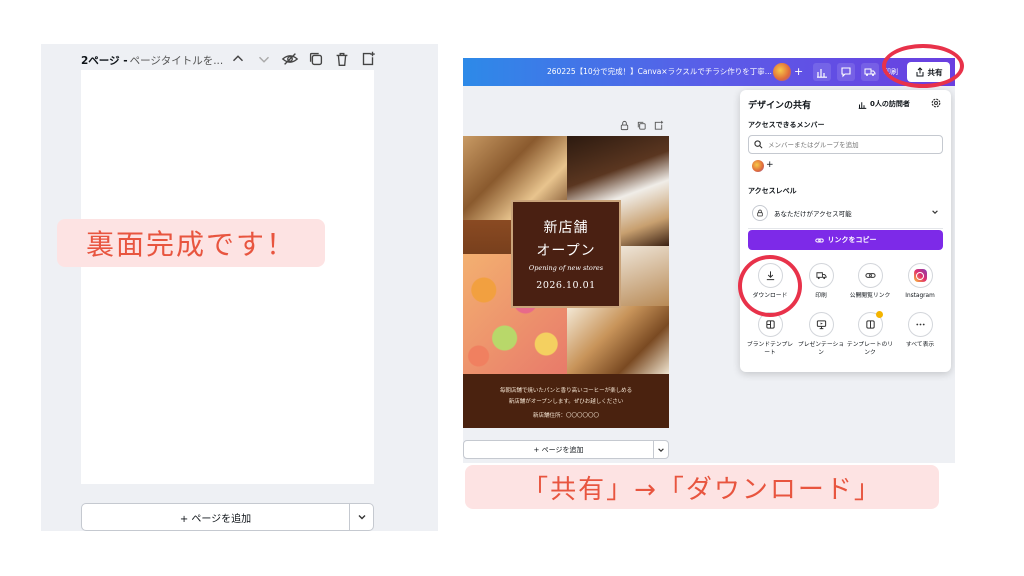 The width and height of the screenshot is (1024, 576). What do you see at coordinates (191, 243) in the screenshot?
I see `completion-note: 裏面完成です！` at bounding box center [191, 243].